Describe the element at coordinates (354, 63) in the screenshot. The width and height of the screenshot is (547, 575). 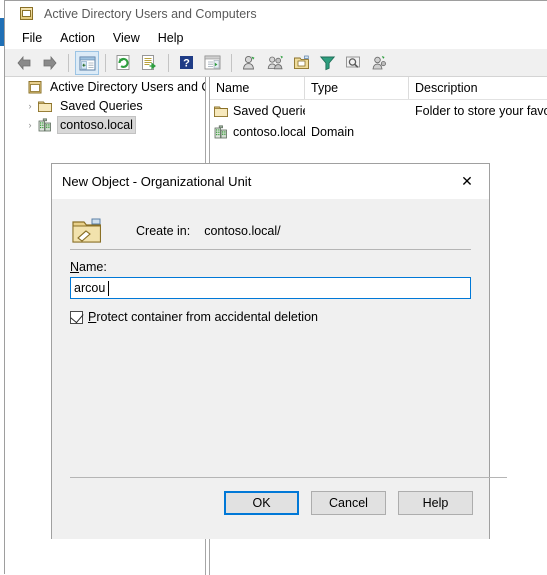
I see `find-icon` at that location.